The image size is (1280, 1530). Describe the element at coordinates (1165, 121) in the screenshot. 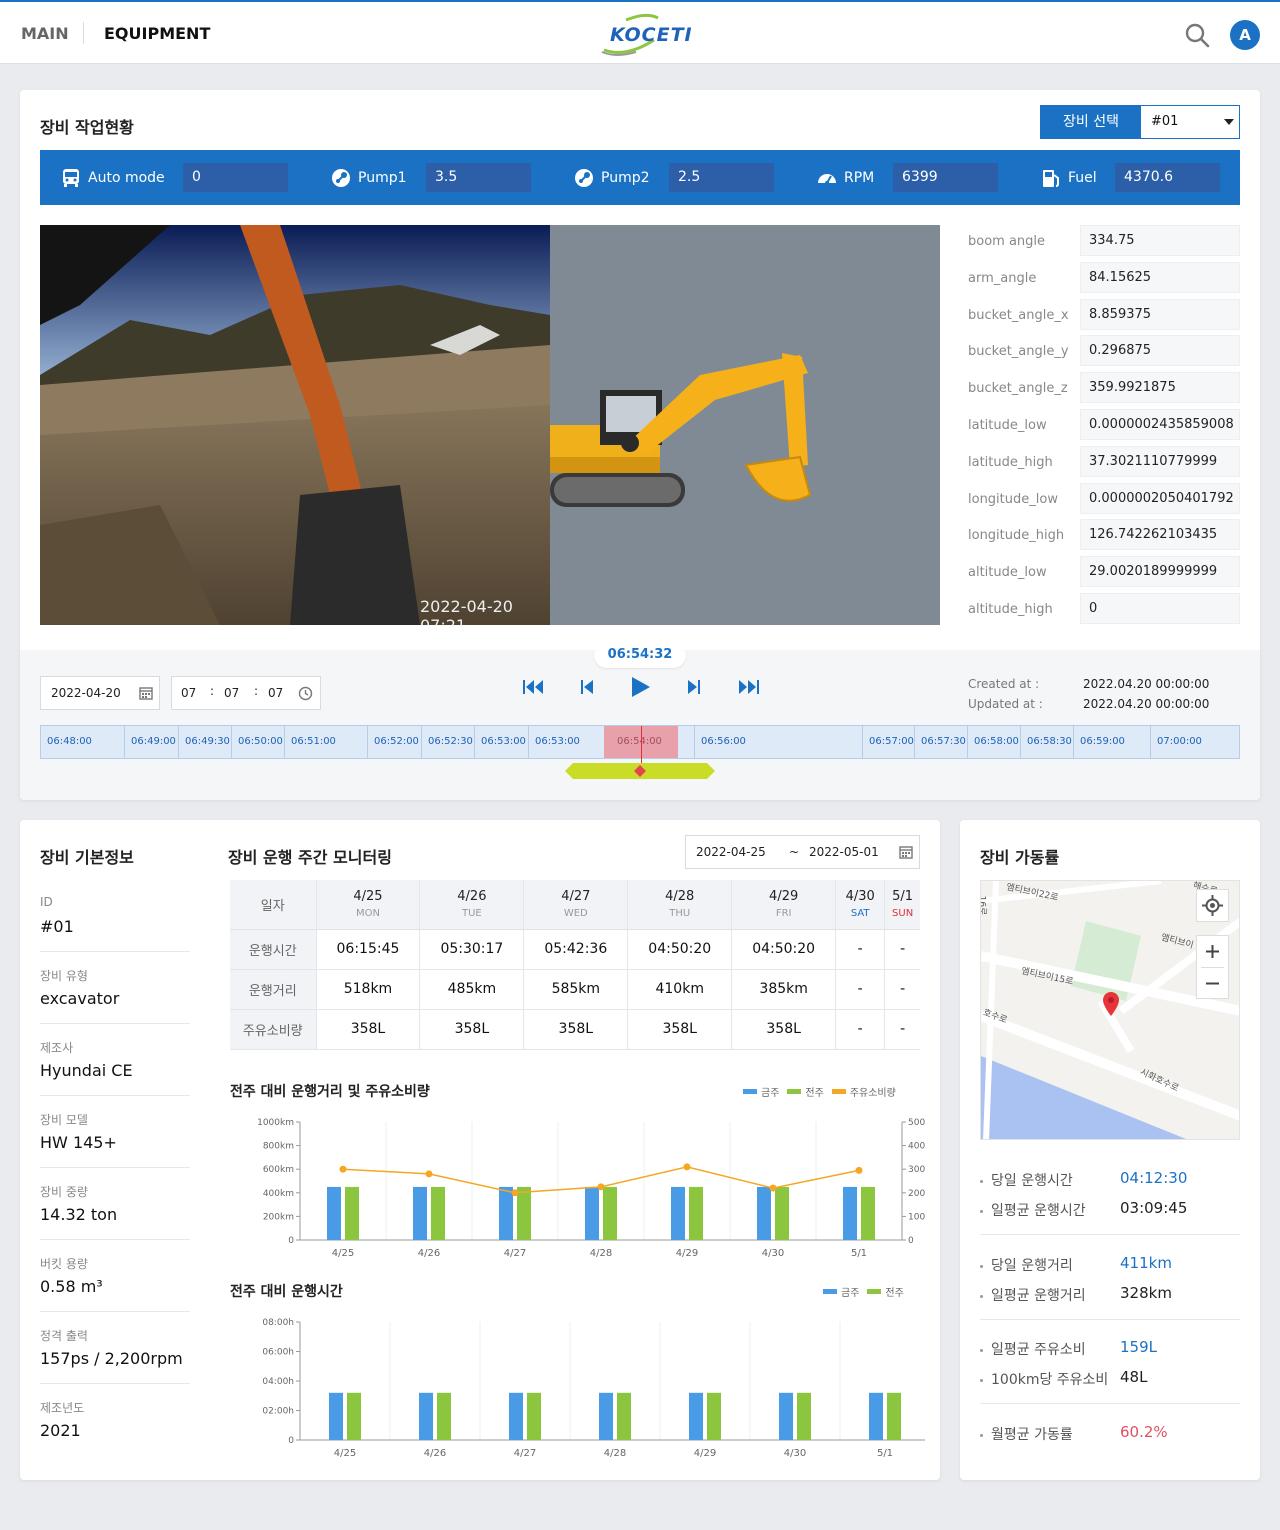

I see `equipment-select-value: #01` at that location.